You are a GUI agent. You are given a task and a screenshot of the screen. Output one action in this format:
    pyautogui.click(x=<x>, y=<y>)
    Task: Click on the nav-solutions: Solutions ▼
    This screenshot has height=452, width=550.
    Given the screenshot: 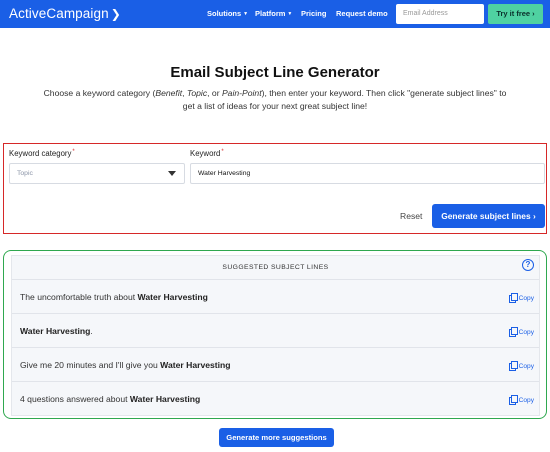 What is the action you would take?
    pyautogui.click(x=227, y=13)
    